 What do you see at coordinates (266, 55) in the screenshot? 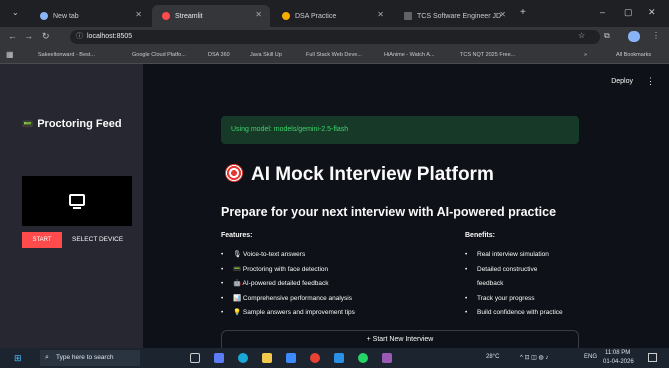
I see `bookmark-item: Java Skill Up` at bounding box center [266, 55].